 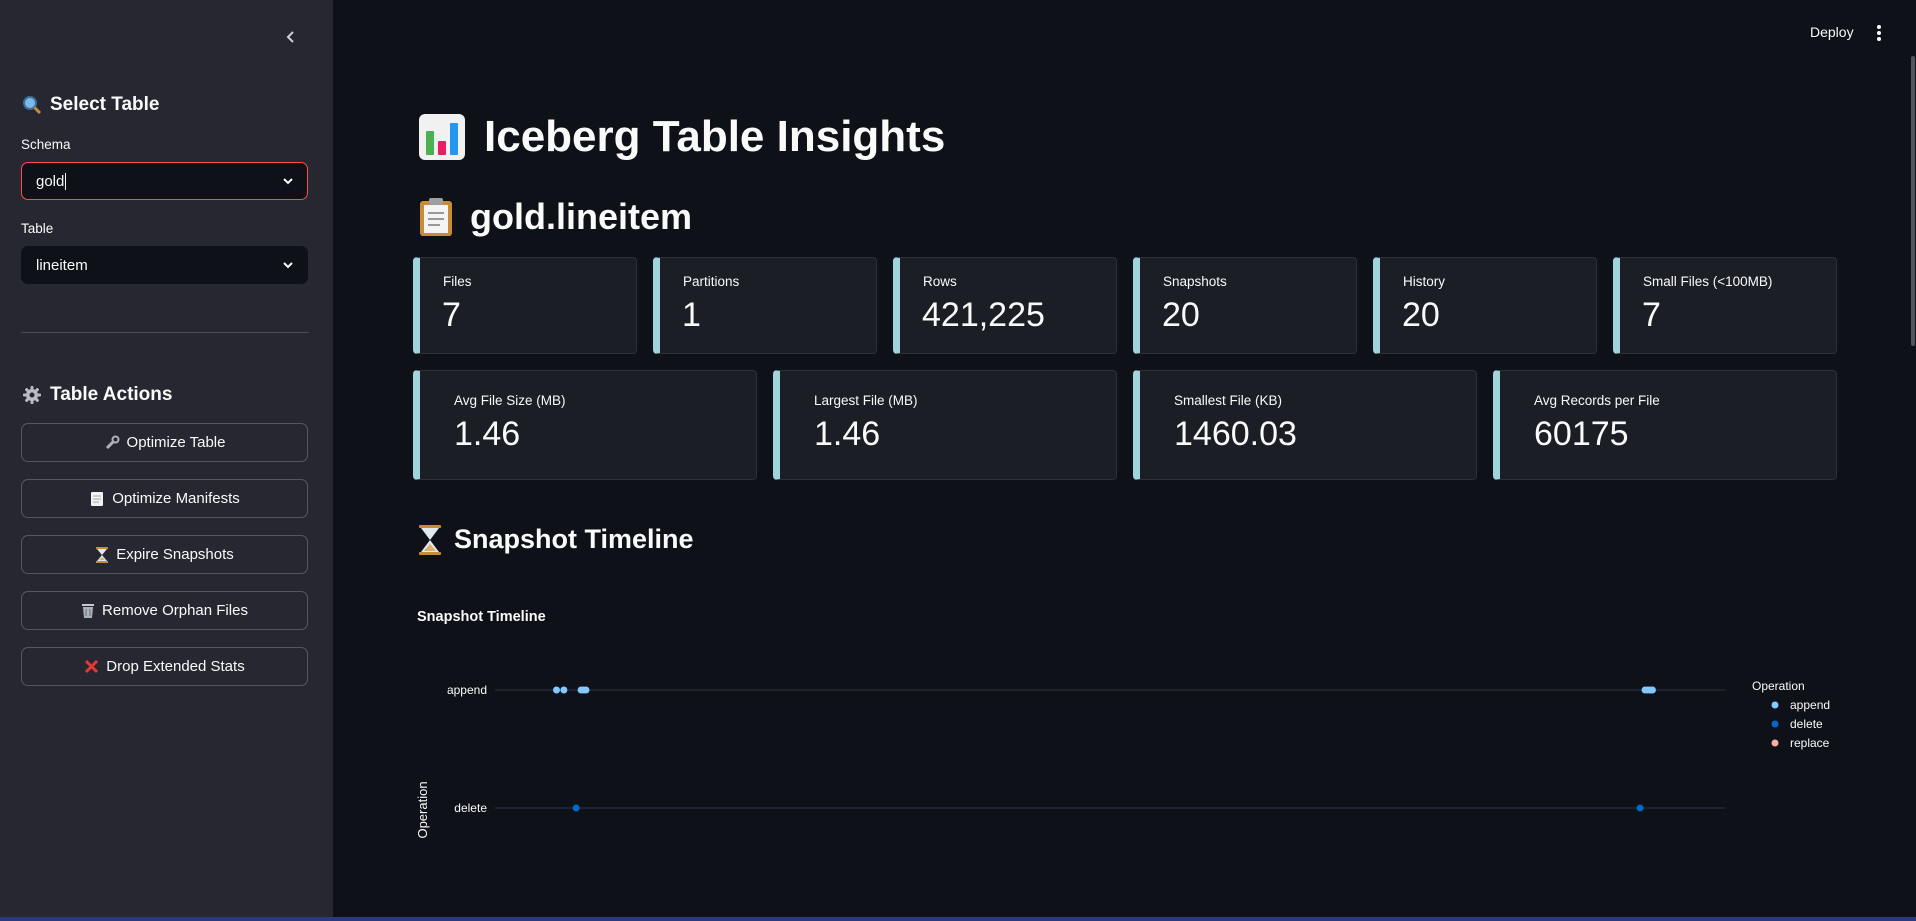 I want to click on metric-label: Partitions, so click(x=711, y=281).